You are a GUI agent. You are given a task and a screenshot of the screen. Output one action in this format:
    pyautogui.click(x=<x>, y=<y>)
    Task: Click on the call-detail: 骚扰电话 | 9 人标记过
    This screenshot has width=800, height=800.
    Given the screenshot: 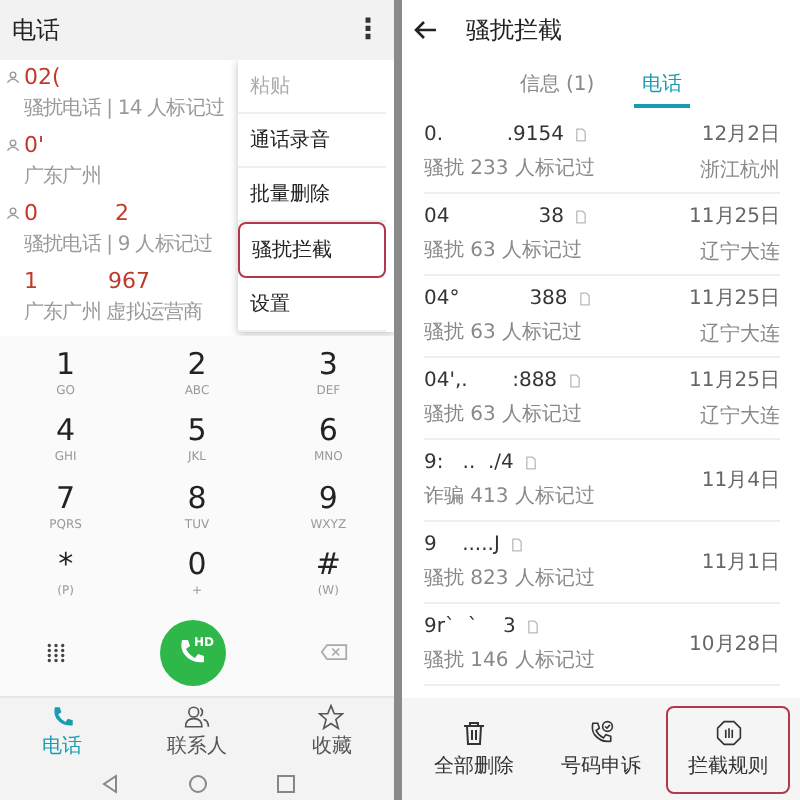 What is the action you would take?
    pyautogui.click(x=118, y=244)
    